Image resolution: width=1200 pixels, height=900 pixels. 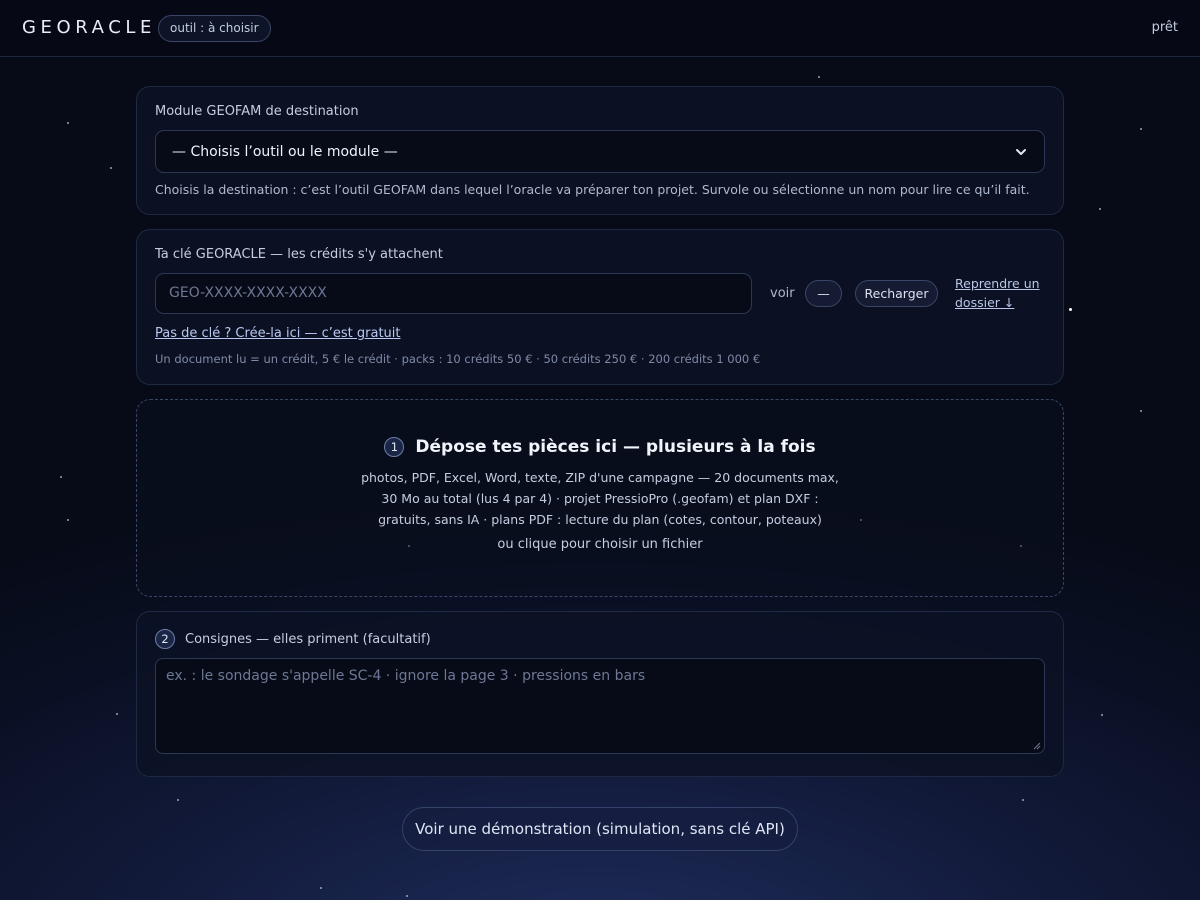 What do you see at coordinates (823, 293) in the screenshot?
I see `show-key-toggle: —` at bounding box center [823, 293].